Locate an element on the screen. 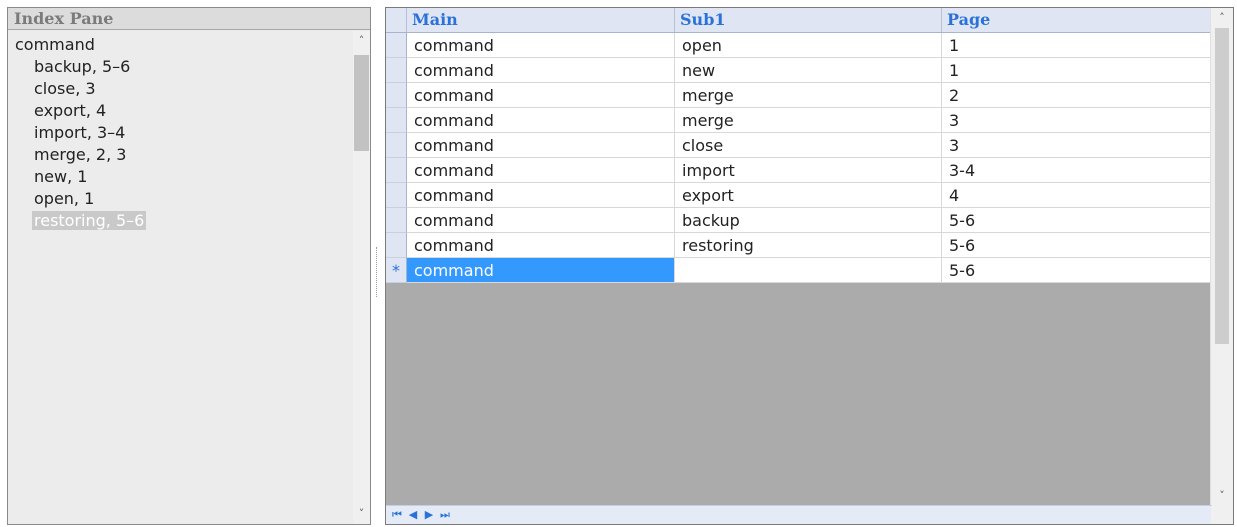 The image size is (1237, 527). tree-item-open: open, 1 is located at coordinates (64, 198).